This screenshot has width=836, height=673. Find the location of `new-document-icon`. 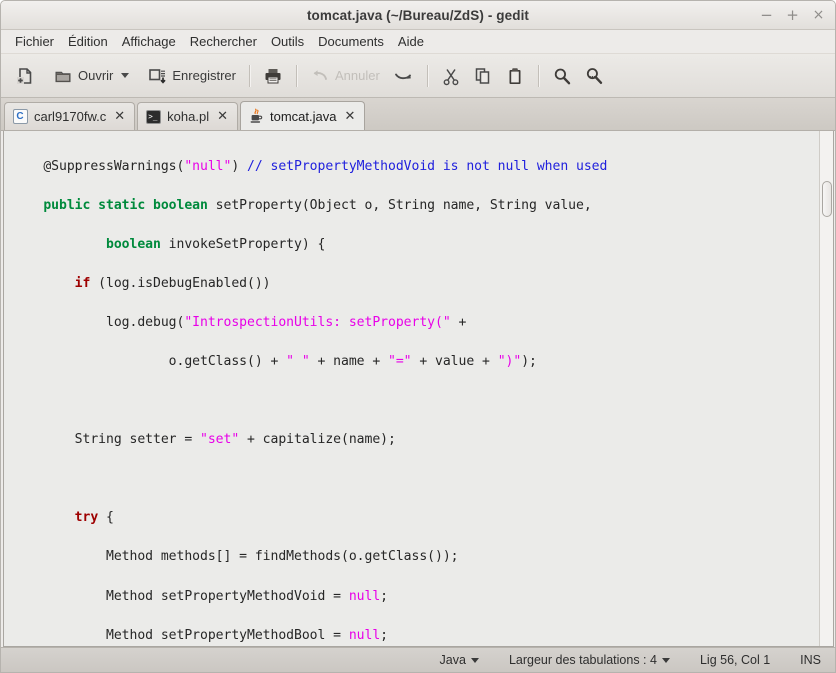

new-document-icon is located at coordinates (25, 76).